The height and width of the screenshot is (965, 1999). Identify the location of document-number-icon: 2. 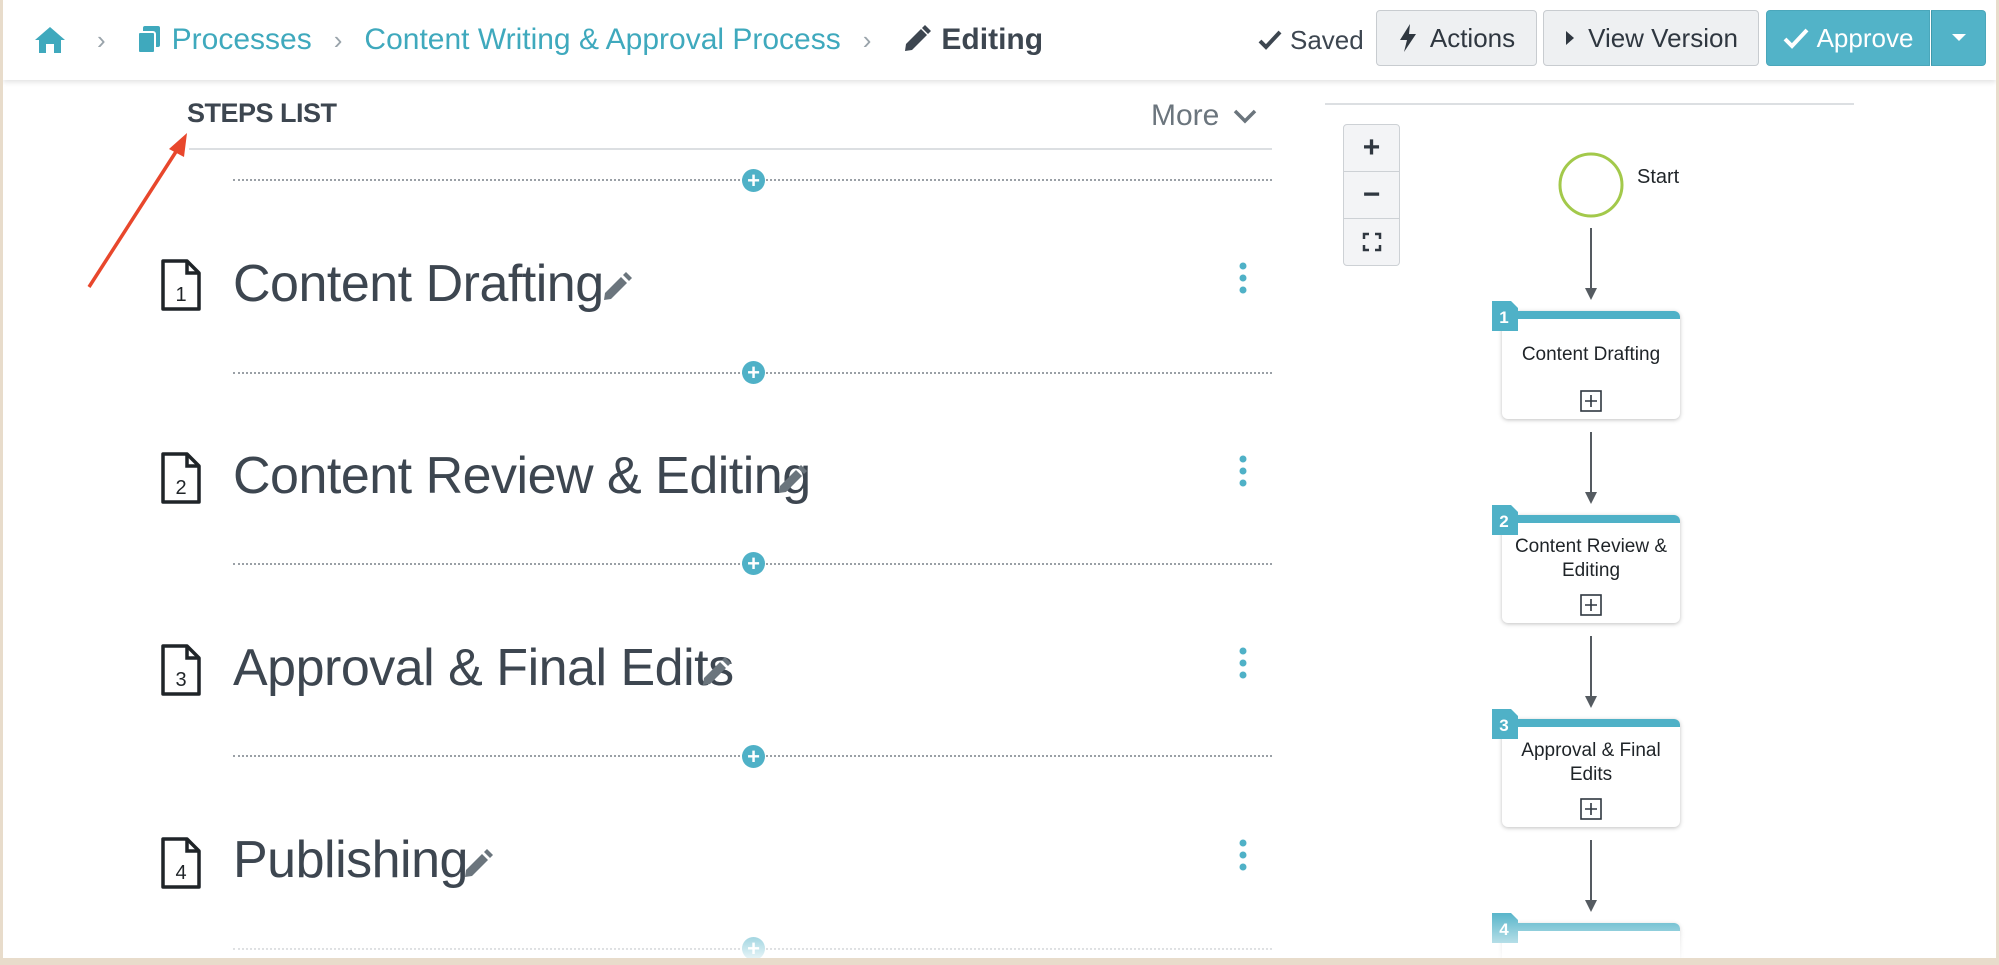
(181, 478).